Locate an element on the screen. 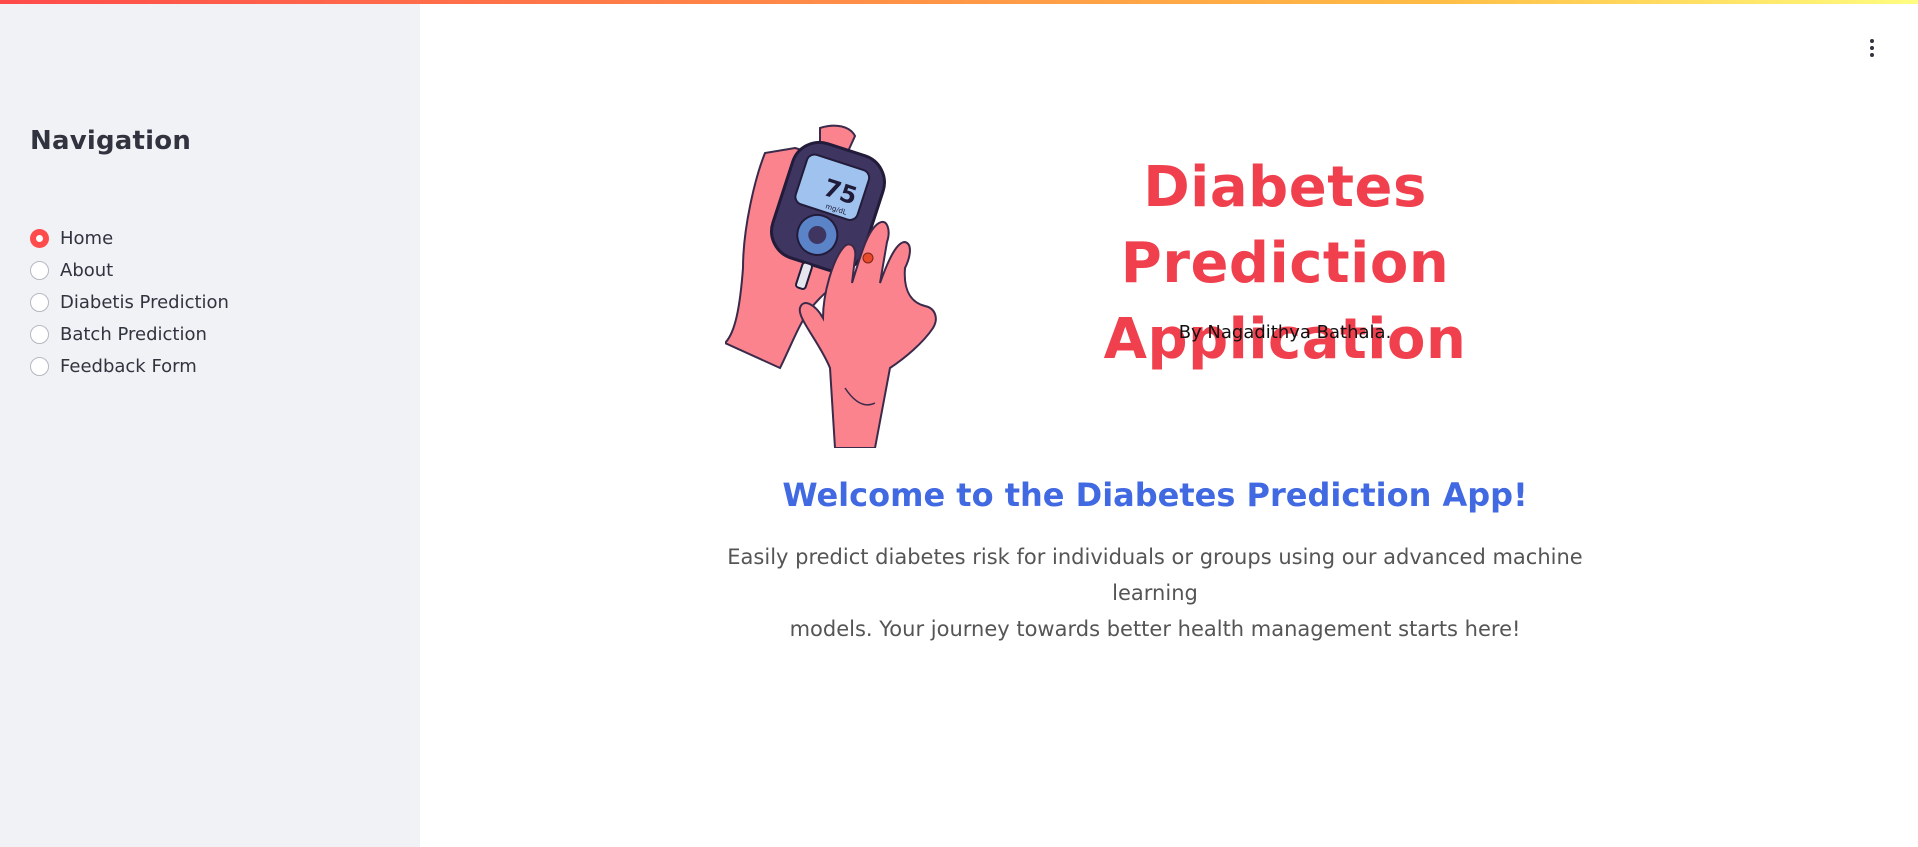 Image resolution: width=1918 pixels, height=847 pixels. sidebar-item-label: Feedback Form is located at coordinates (128, 366).